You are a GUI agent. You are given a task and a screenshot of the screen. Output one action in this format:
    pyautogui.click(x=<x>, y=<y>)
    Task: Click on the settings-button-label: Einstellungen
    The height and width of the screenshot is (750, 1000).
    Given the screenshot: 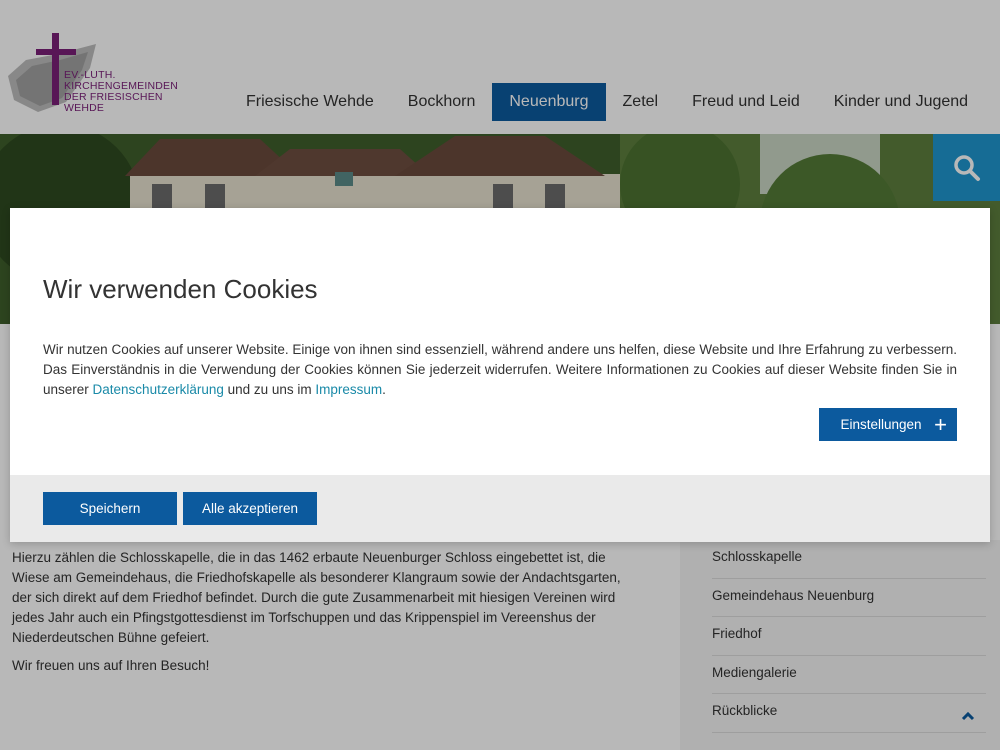 What is the action you would take?
    pyautogui.click(x=881, y=424)
    